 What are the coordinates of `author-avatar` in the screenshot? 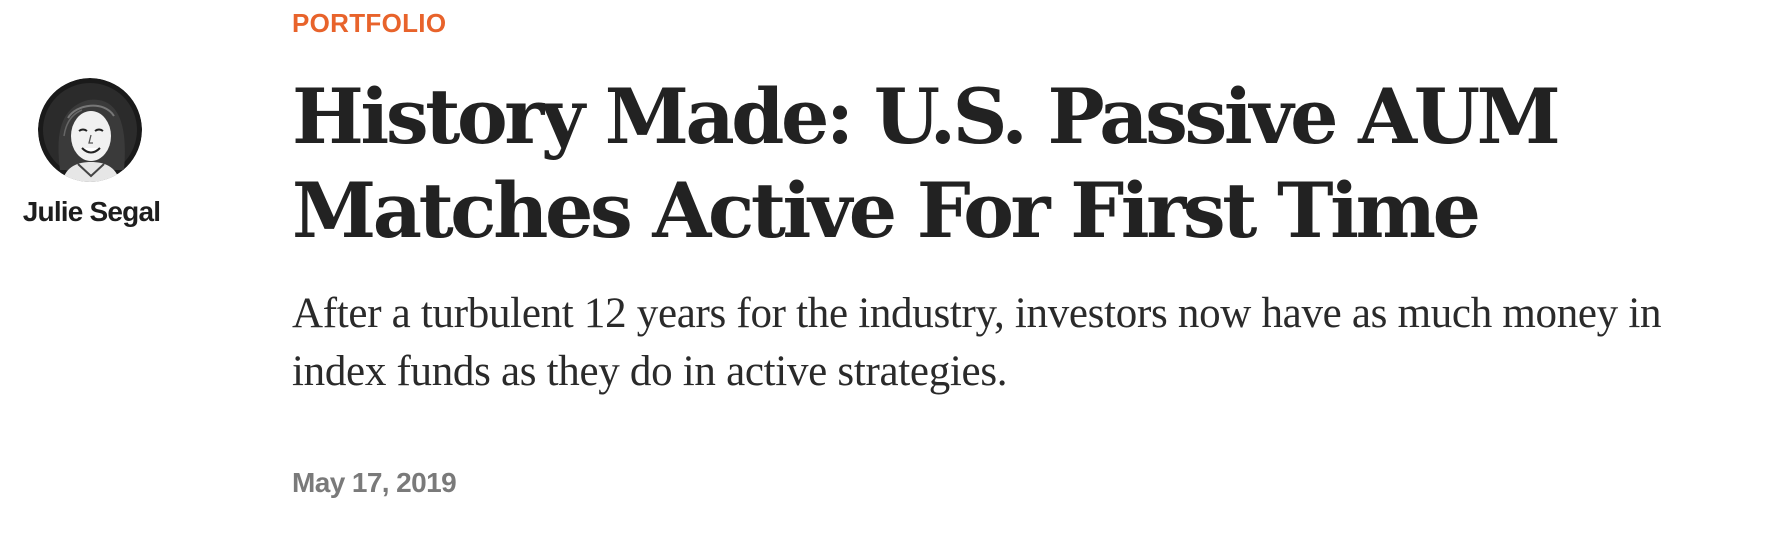 It's located at (90, 130).